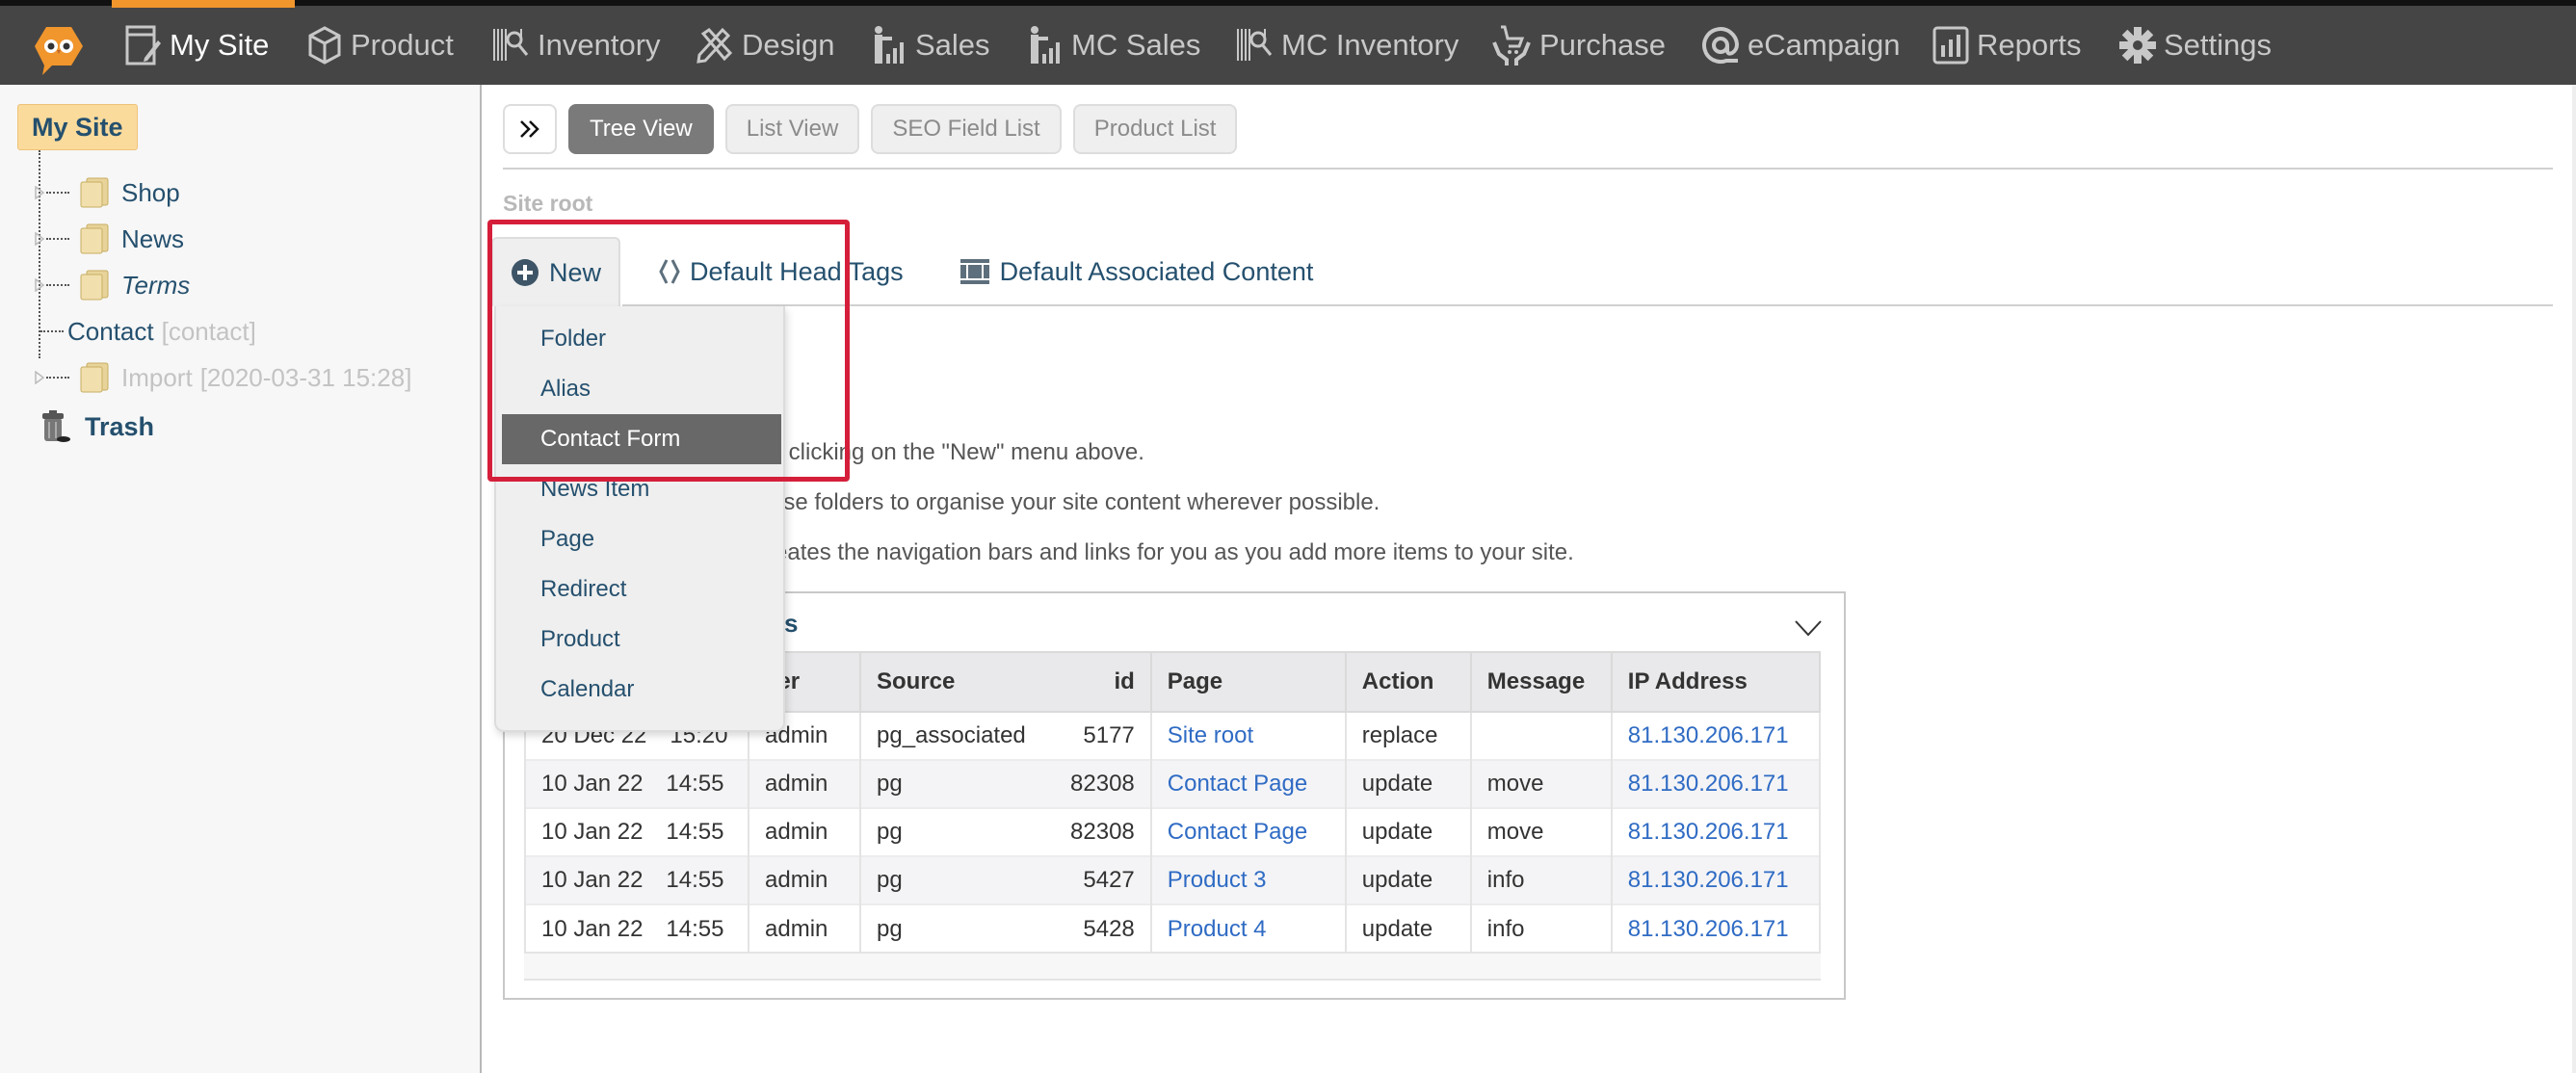 The image size is (2576, 1073). I want to click on divider, so click(1587, 305).